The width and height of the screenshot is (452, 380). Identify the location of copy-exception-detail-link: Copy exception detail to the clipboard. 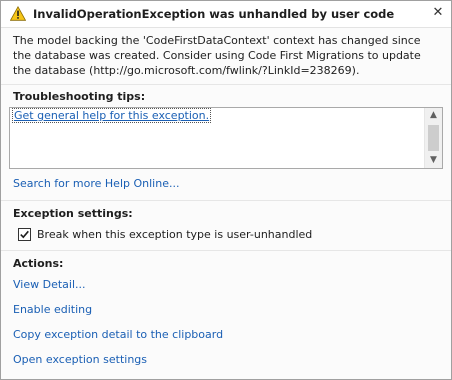
(118, 334).